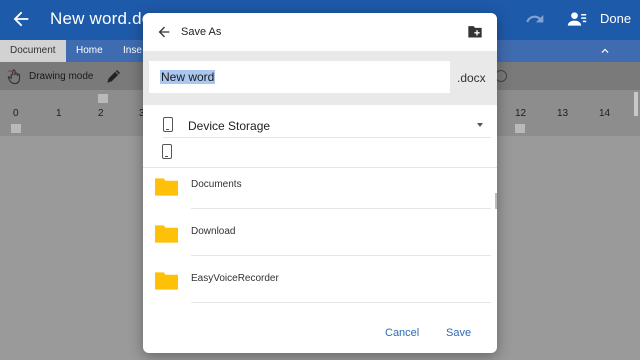  What do you see at coordinates (213, 231) in the screenshot?
I see `folder-label: Download` at bounding box center [213, 231].